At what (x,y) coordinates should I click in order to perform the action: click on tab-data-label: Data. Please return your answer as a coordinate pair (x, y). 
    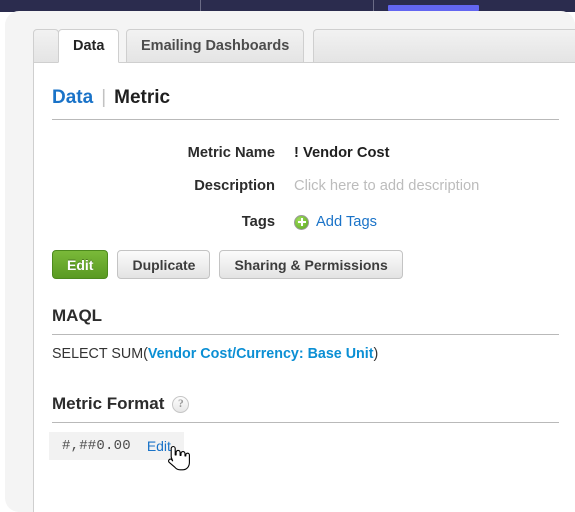
    Looking at the image, I should click on (89, 46).